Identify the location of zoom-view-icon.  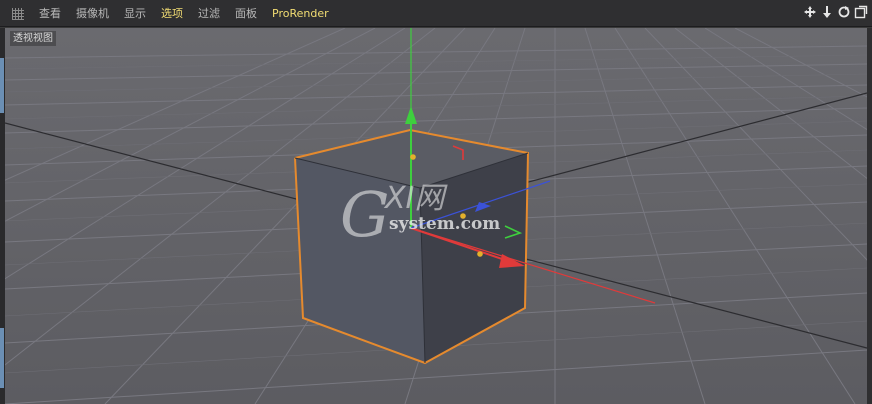
(827, 12).